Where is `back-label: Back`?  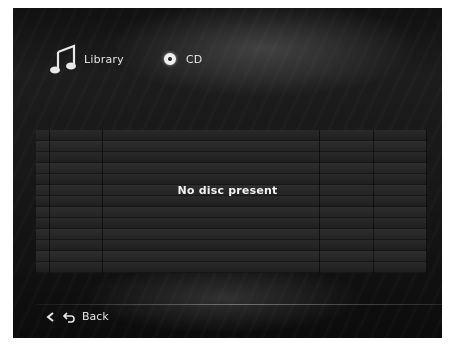
back-label: Back is located at coordinates (95, 316).